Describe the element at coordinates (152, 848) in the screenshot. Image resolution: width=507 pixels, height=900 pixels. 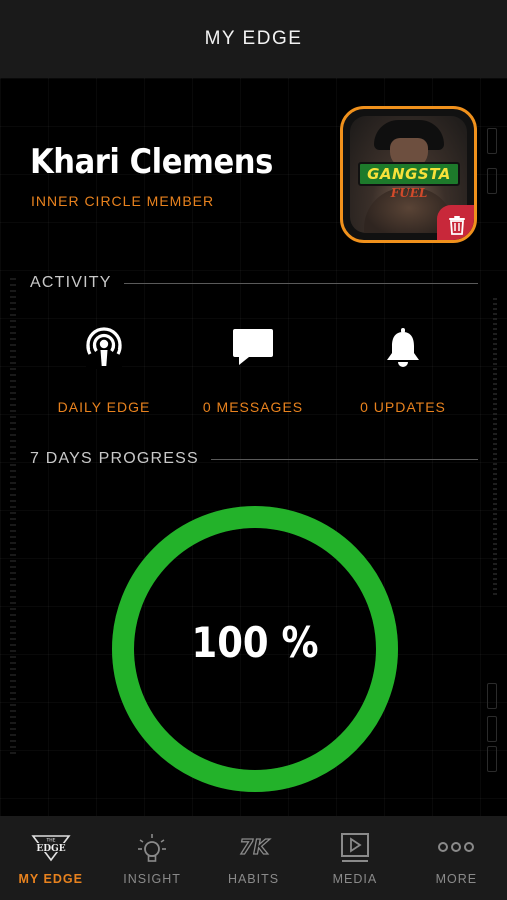
I see `lightbulb-icon` at that location.